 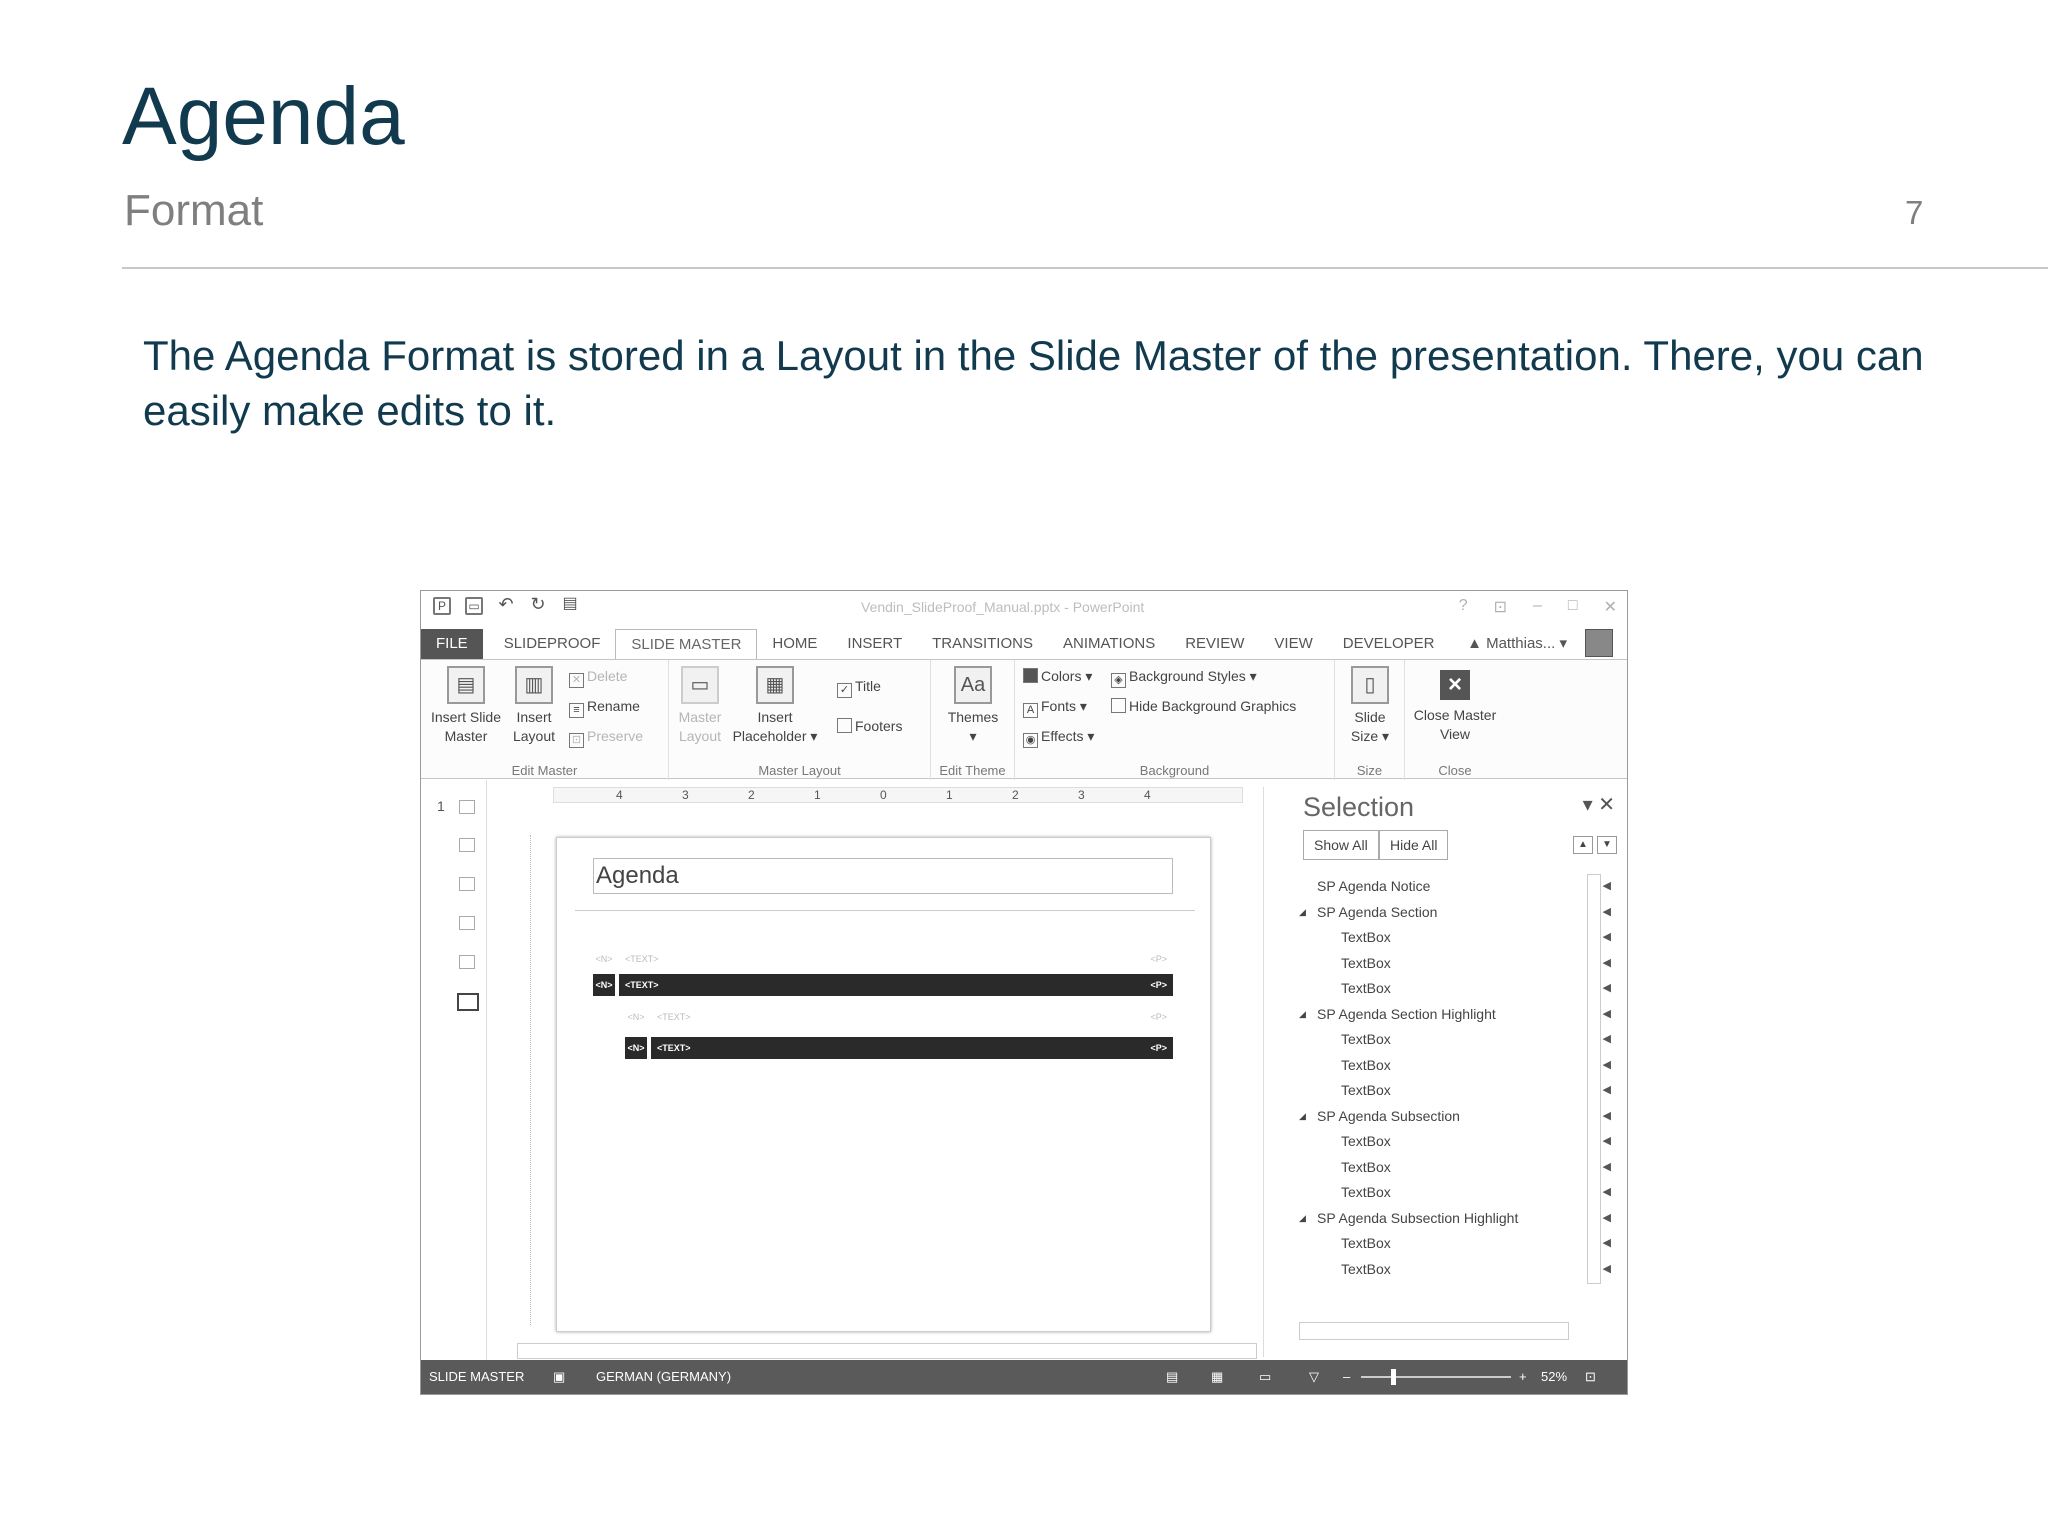 What do you see at coordinates (506, 605) in the screenshot?
I see `undo-icon: ↶` at bounding box center [506, 605].